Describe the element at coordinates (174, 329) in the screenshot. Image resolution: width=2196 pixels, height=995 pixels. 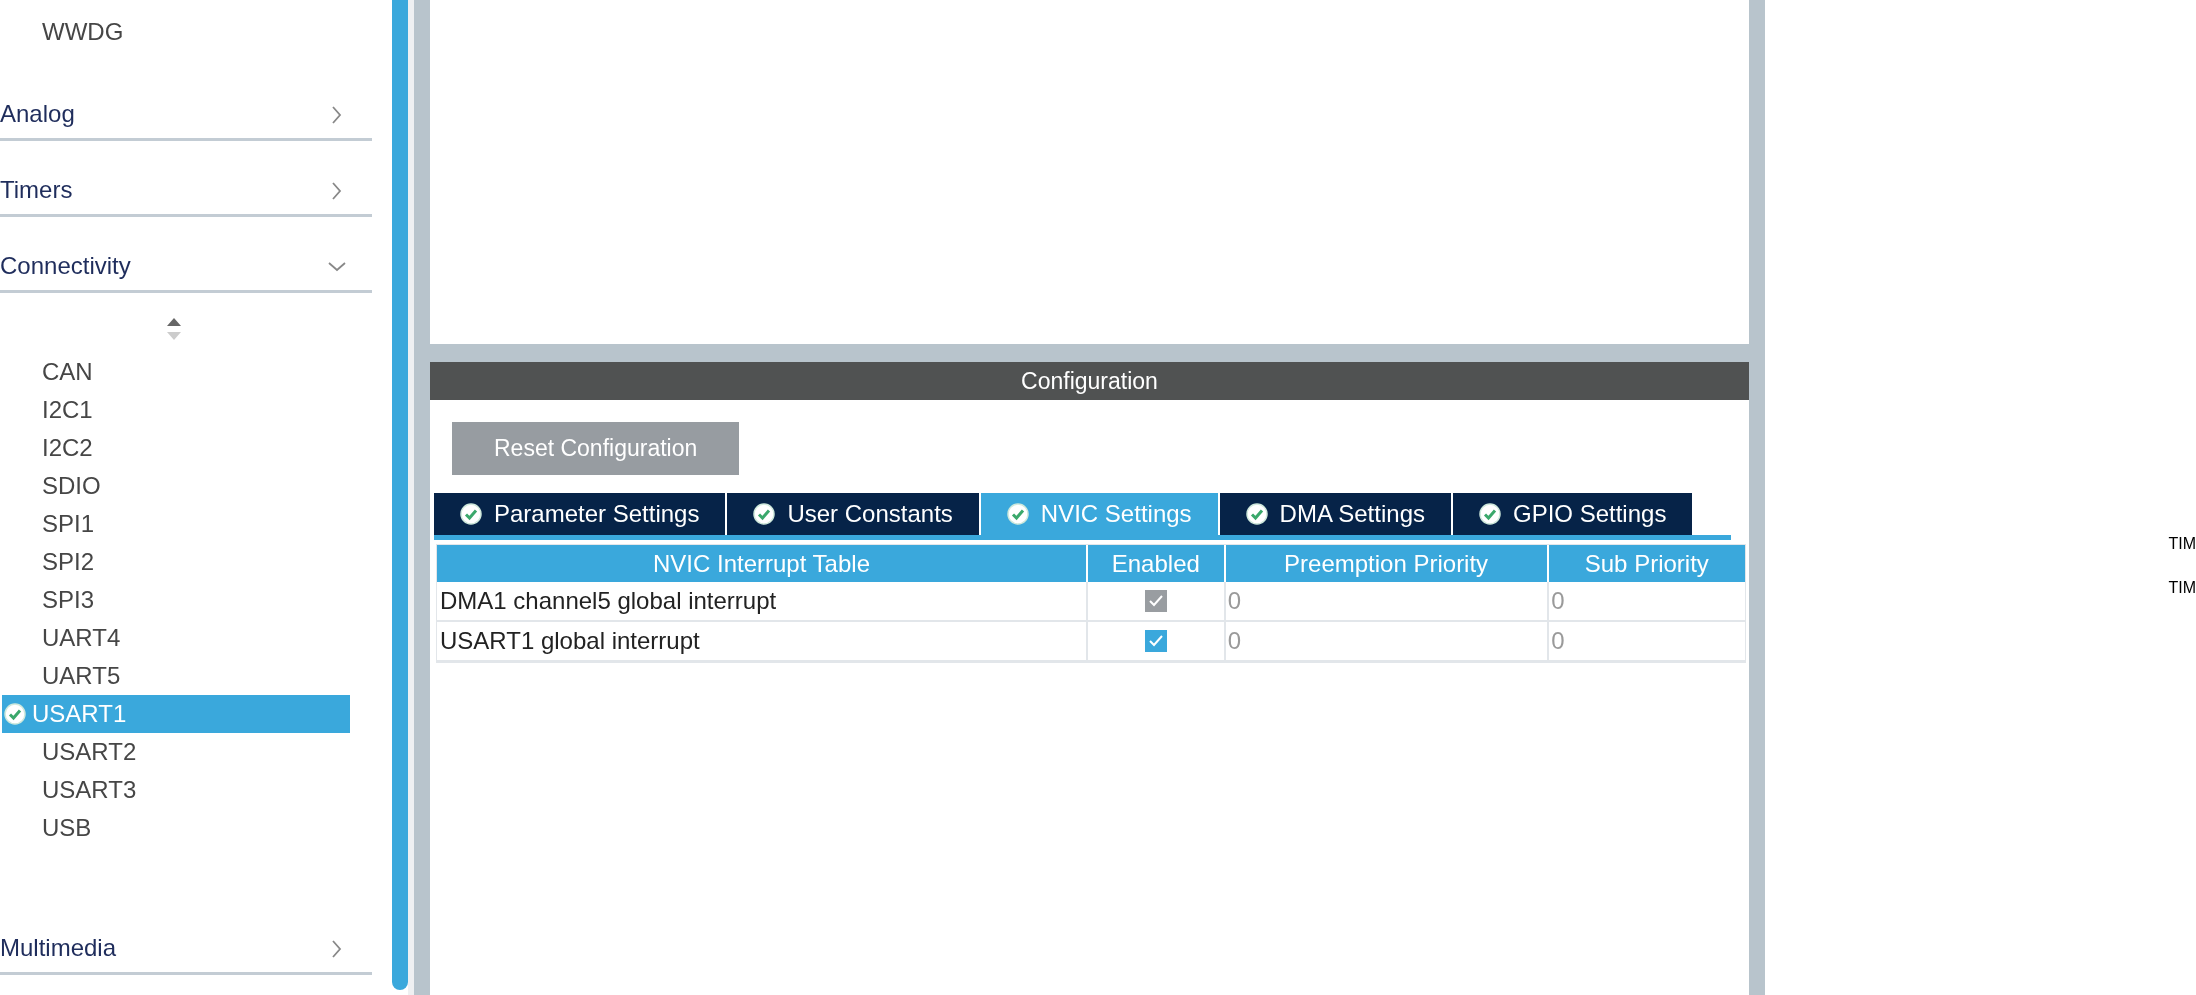
I see `sort-arrows-icon` at that location.